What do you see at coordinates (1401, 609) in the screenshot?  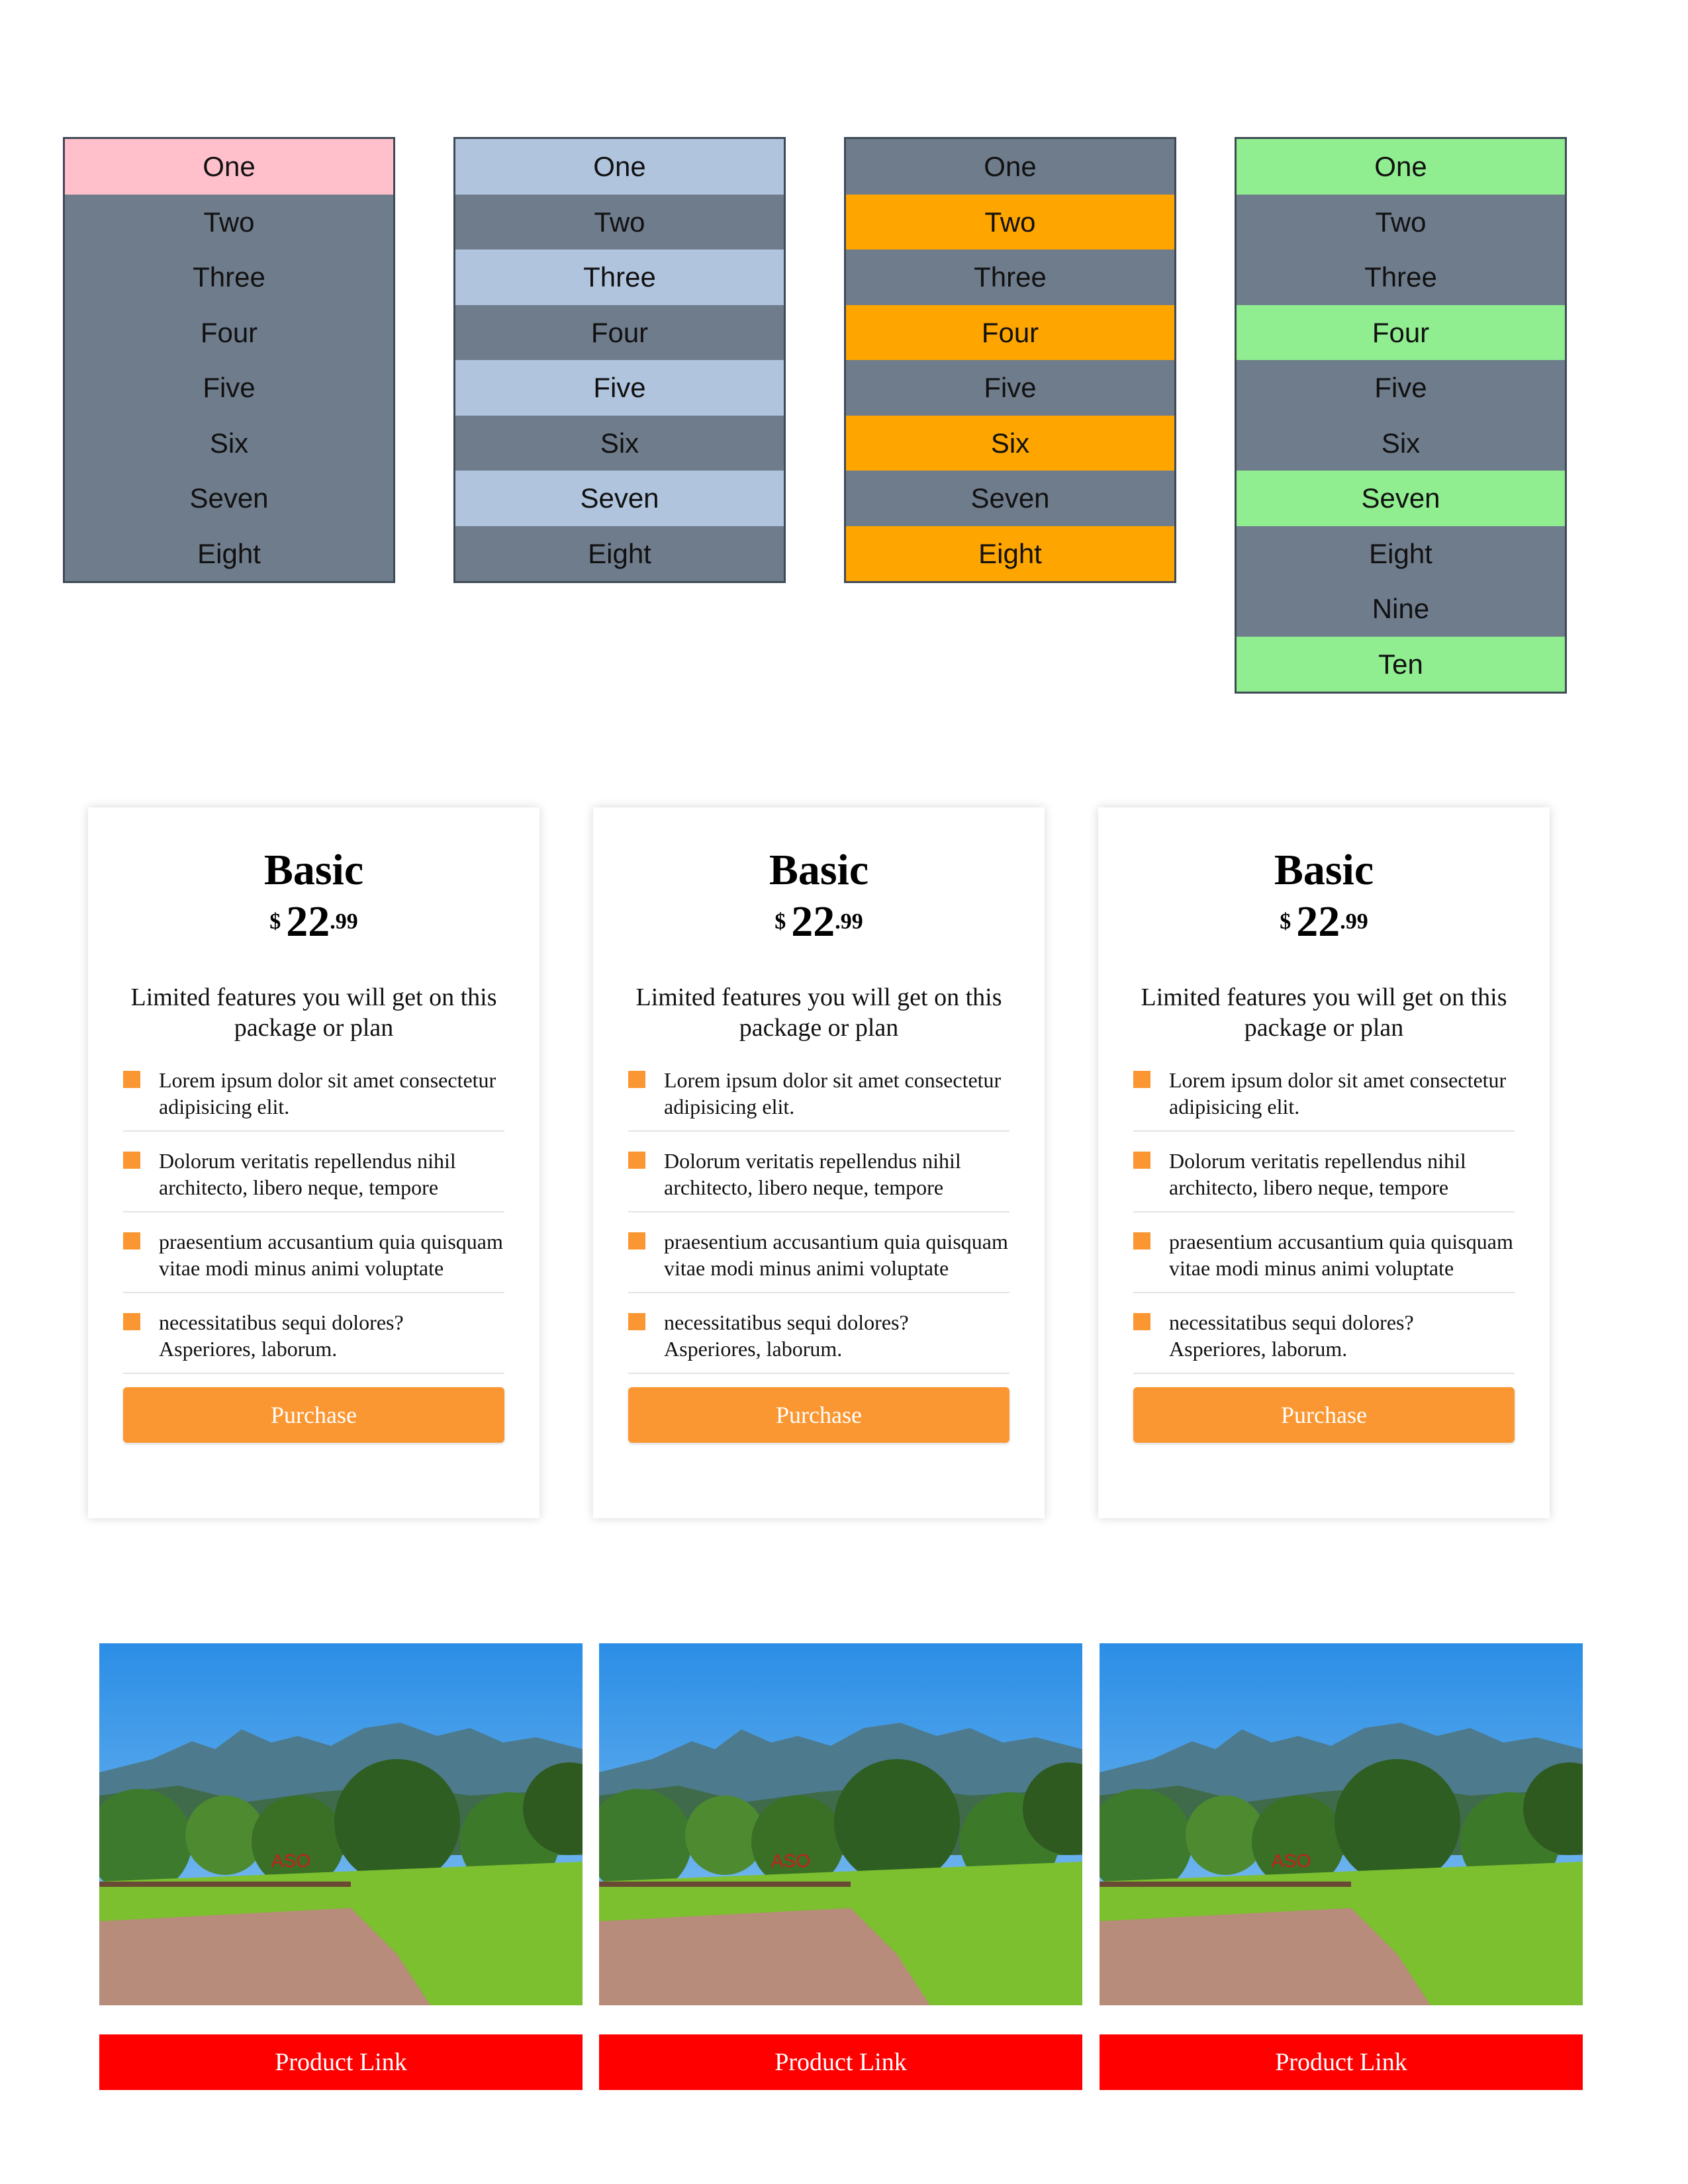 I see `list-item: Nine` at bounding box center [1401, 609].